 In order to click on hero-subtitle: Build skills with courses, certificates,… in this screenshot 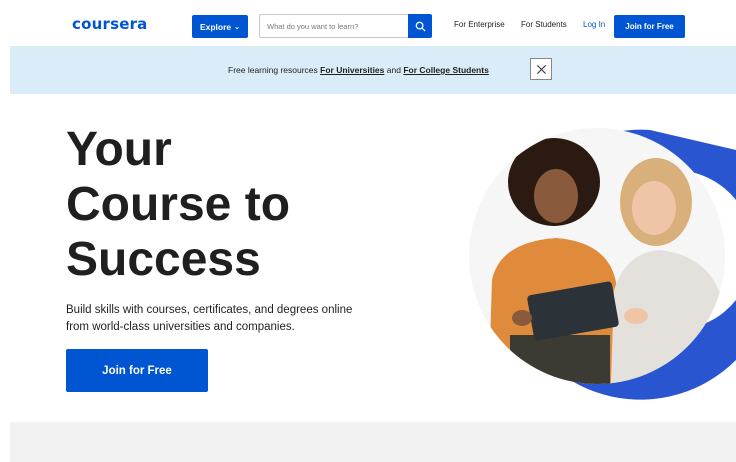, I will do `click(209, 318)`.